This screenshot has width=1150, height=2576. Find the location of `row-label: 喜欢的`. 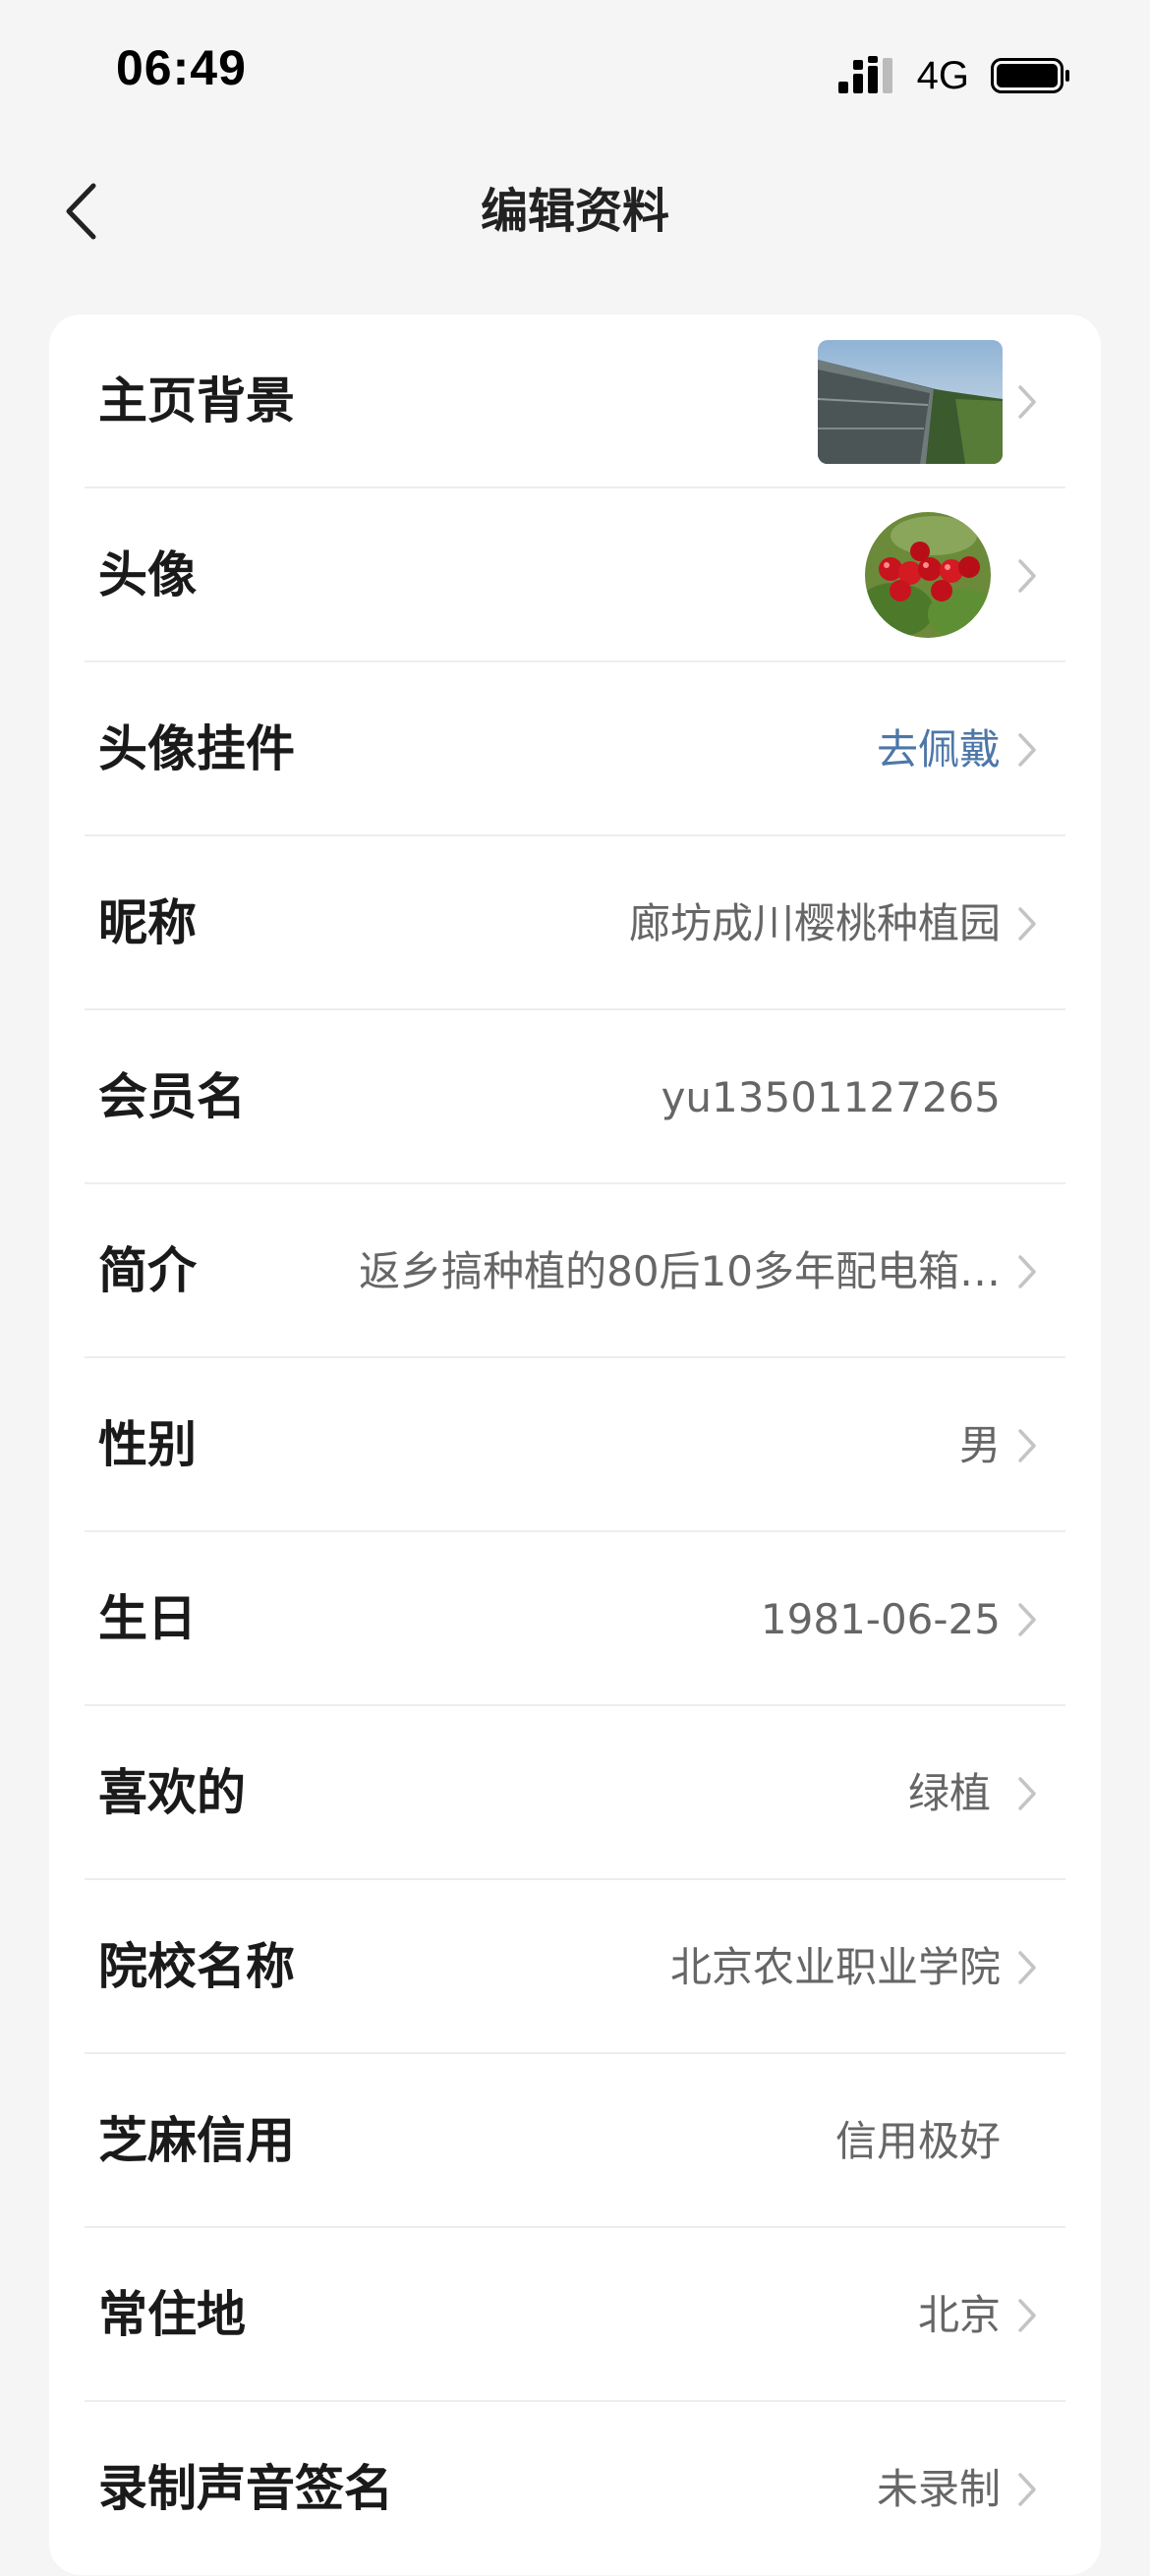

row-label: 喜欢的 is located at coordinates (172, 1793).